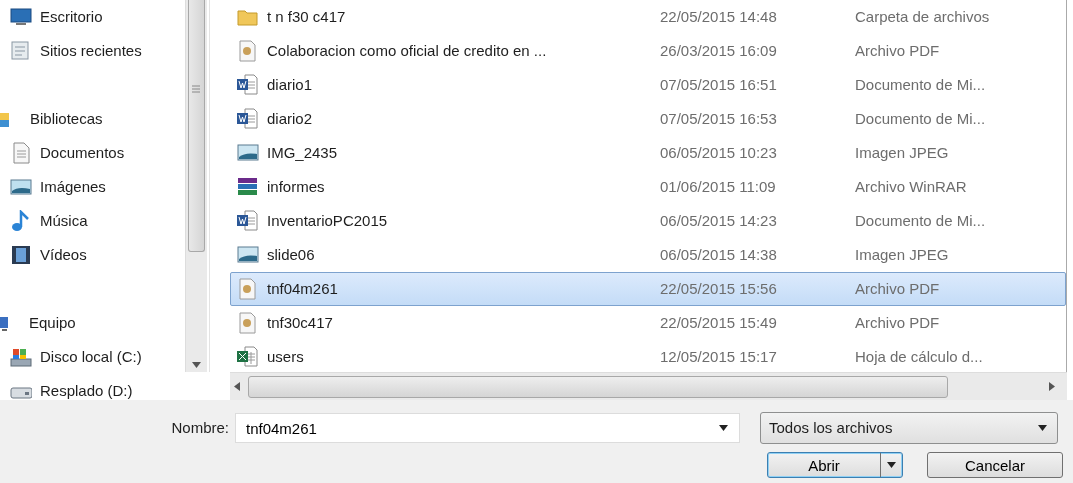 Image resolution: width=1073 pixels, height=483 pixels. I want to click on sidebar-item: Bibliotecas, so click(92, 119).